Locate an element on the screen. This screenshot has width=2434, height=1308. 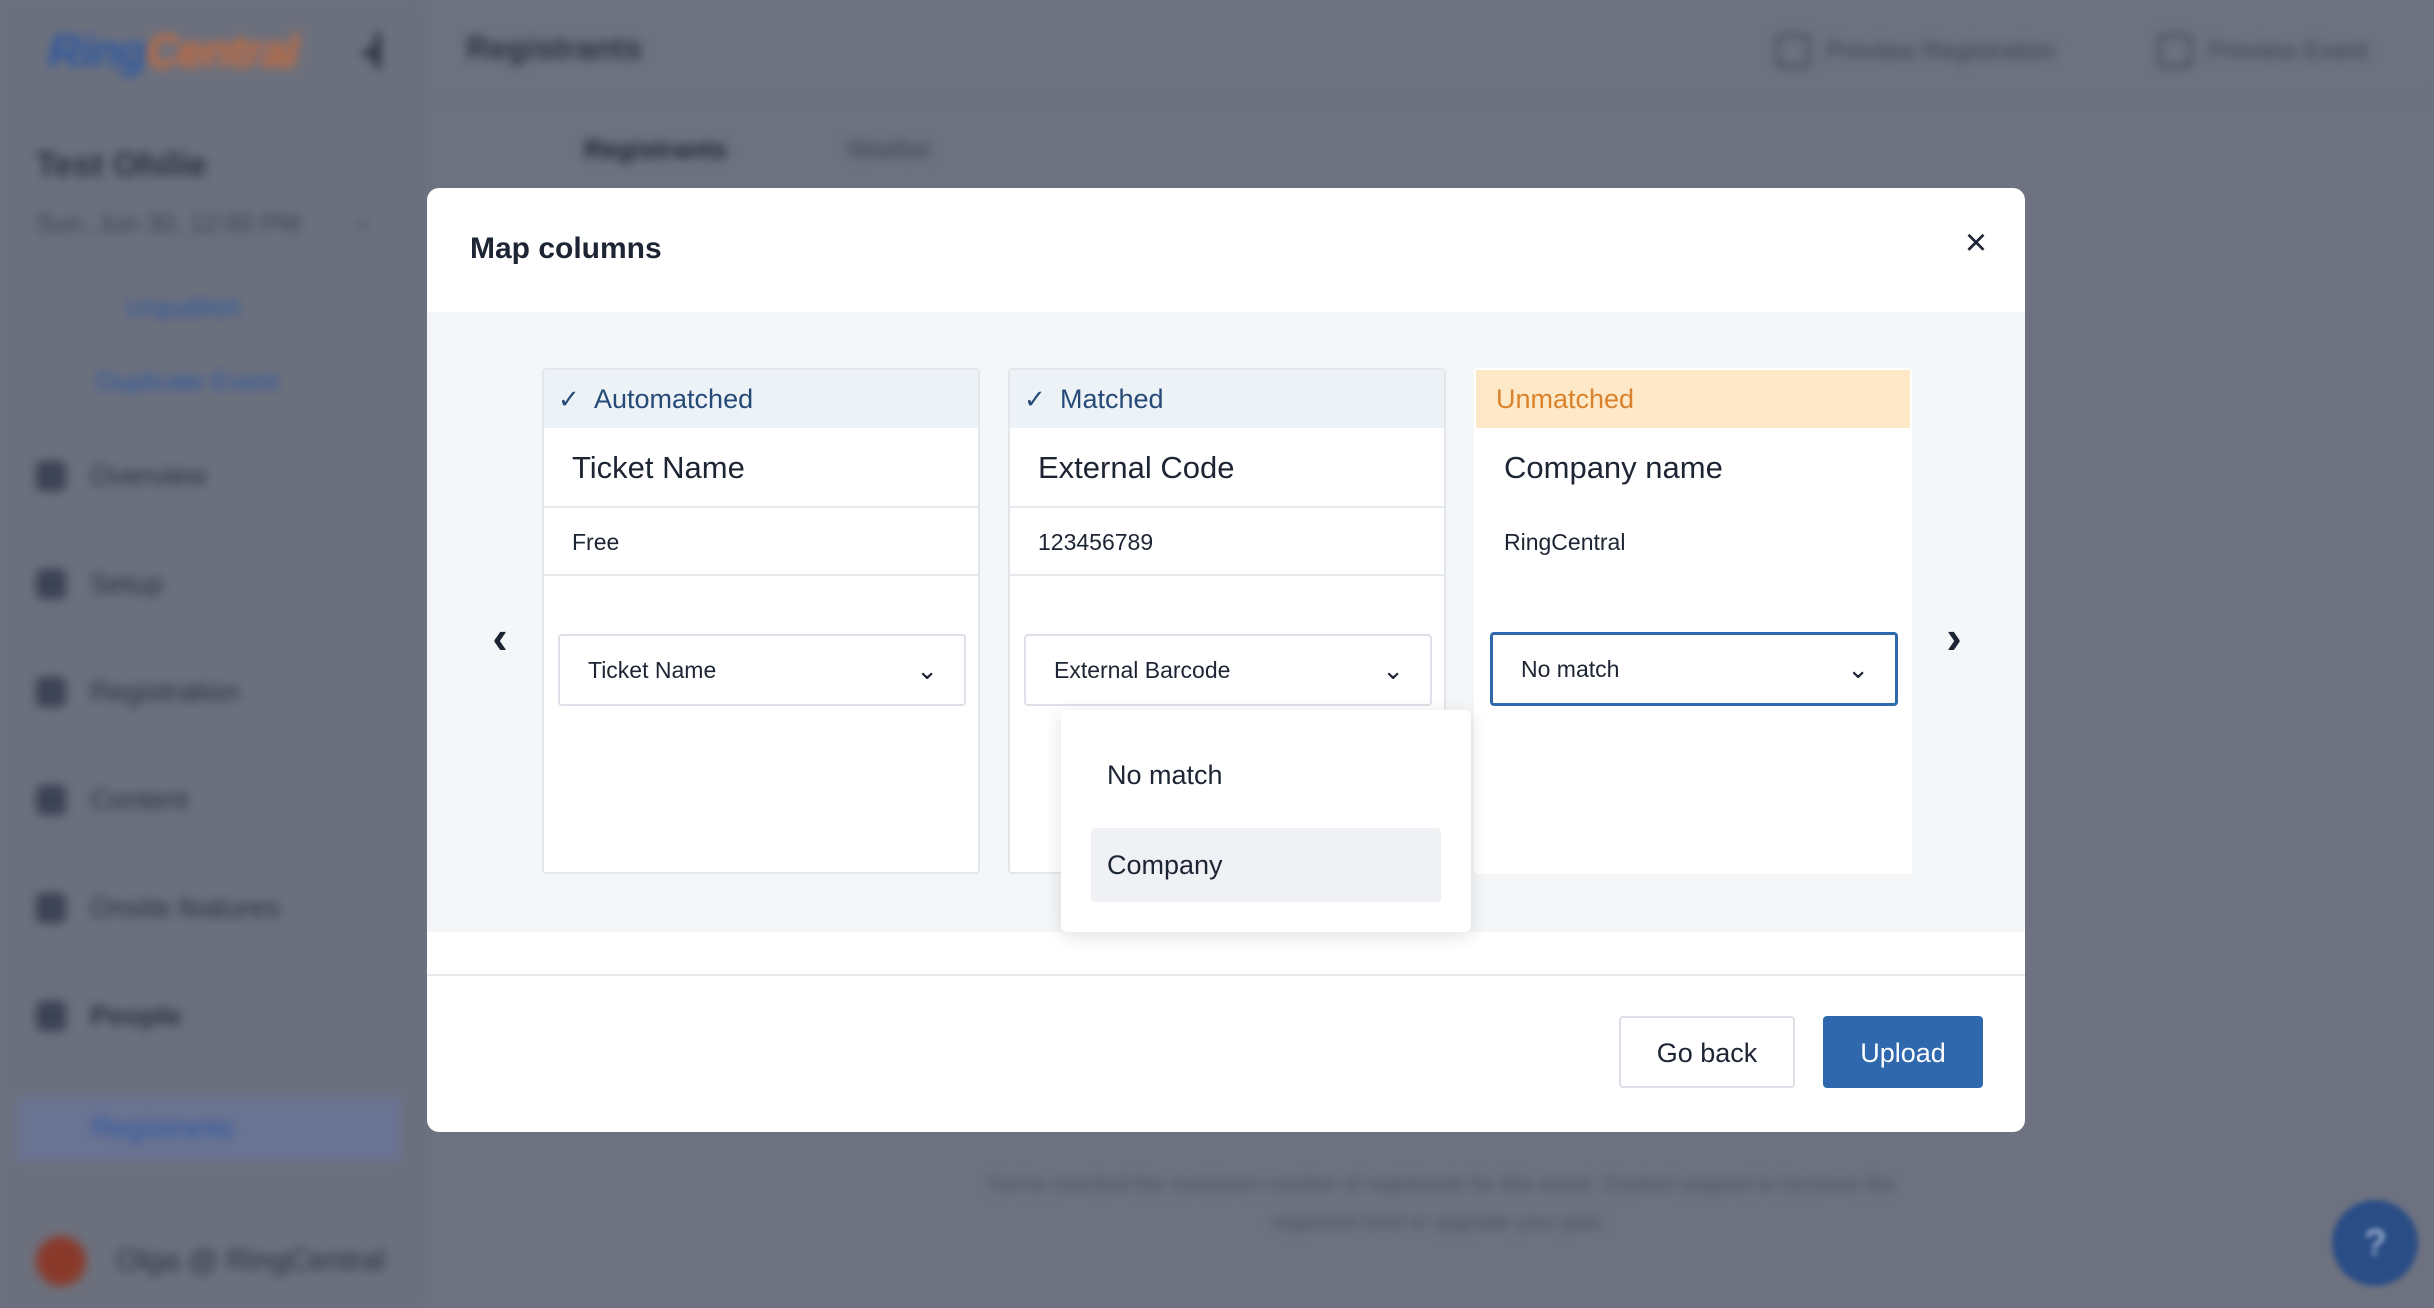
go-back-button: Go back is located at coordinates (1707, 1052).